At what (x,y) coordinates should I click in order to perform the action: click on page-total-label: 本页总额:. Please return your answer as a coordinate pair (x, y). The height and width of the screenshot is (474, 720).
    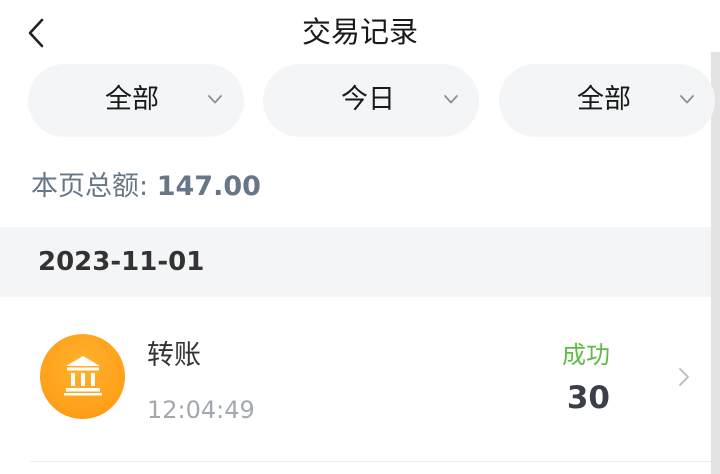
    Looking at the image, I should click on (90, 186).